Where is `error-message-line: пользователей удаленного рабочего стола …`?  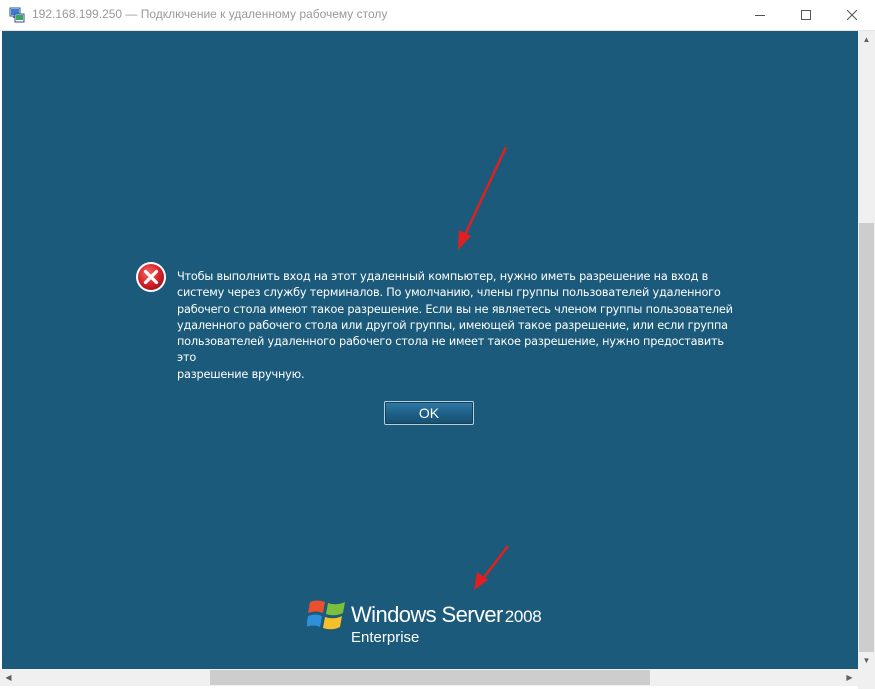 error-message-line: пользователей удаленного рабочего стола … is located at coordinates (450, 350).